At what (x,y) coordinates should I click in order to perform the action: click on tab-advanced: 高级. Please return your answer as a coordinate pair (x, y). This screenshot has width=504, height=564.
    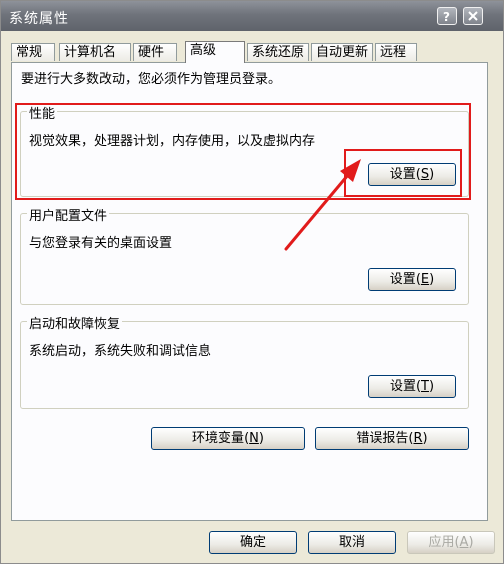
    Looking at the image, I should click on (215, 52).